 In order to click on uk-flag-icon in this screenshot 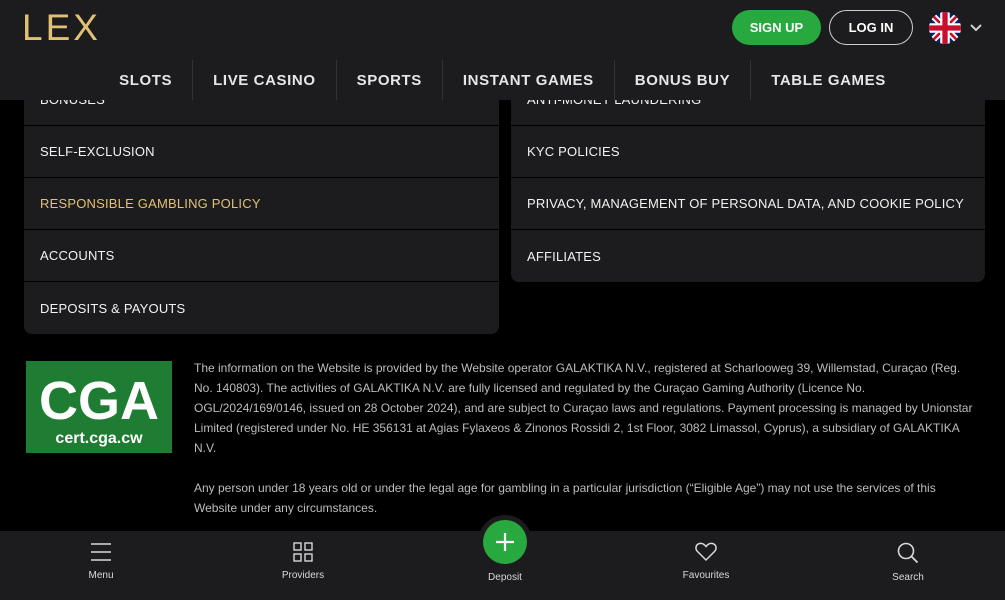, I will do `click(945, 28)`.